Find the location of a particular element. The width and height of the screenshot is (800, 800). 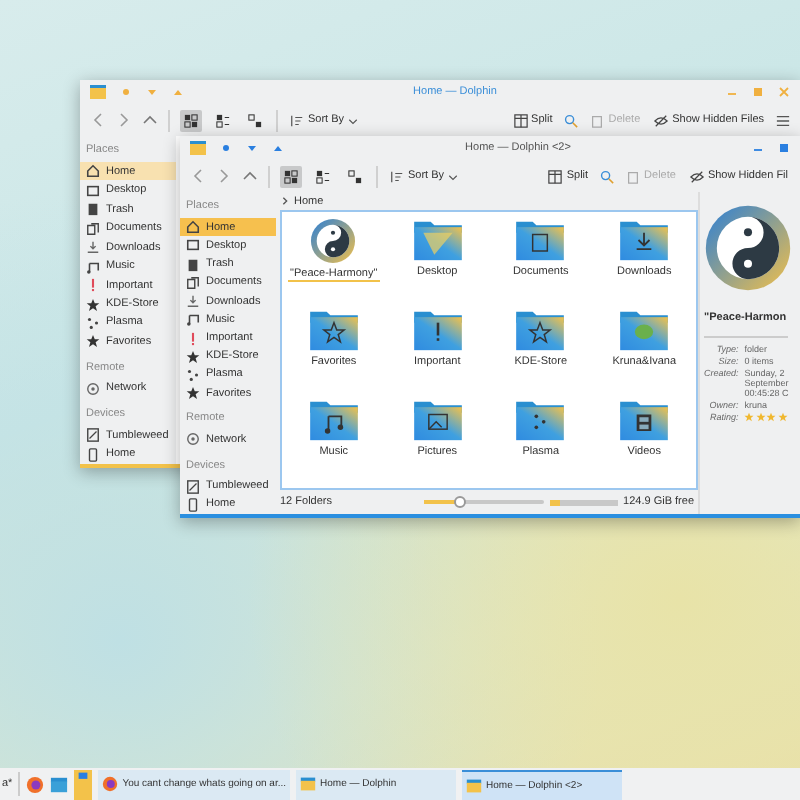

storage-bar is located at coordinates (583, 502).